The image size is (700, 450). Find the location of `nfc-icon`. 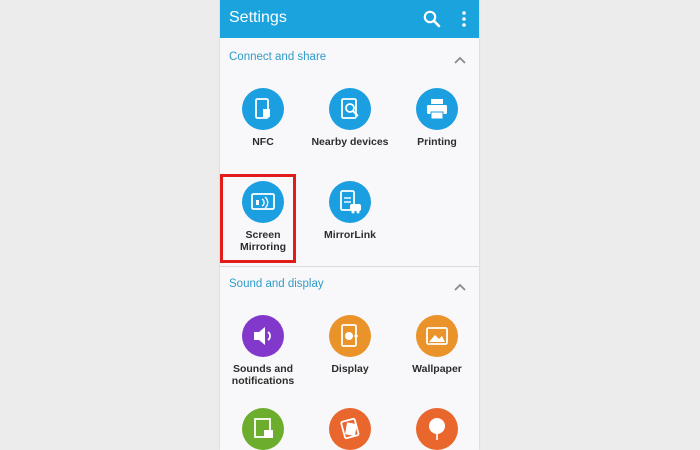

nfc-icon is located at coordinates (263, 109).